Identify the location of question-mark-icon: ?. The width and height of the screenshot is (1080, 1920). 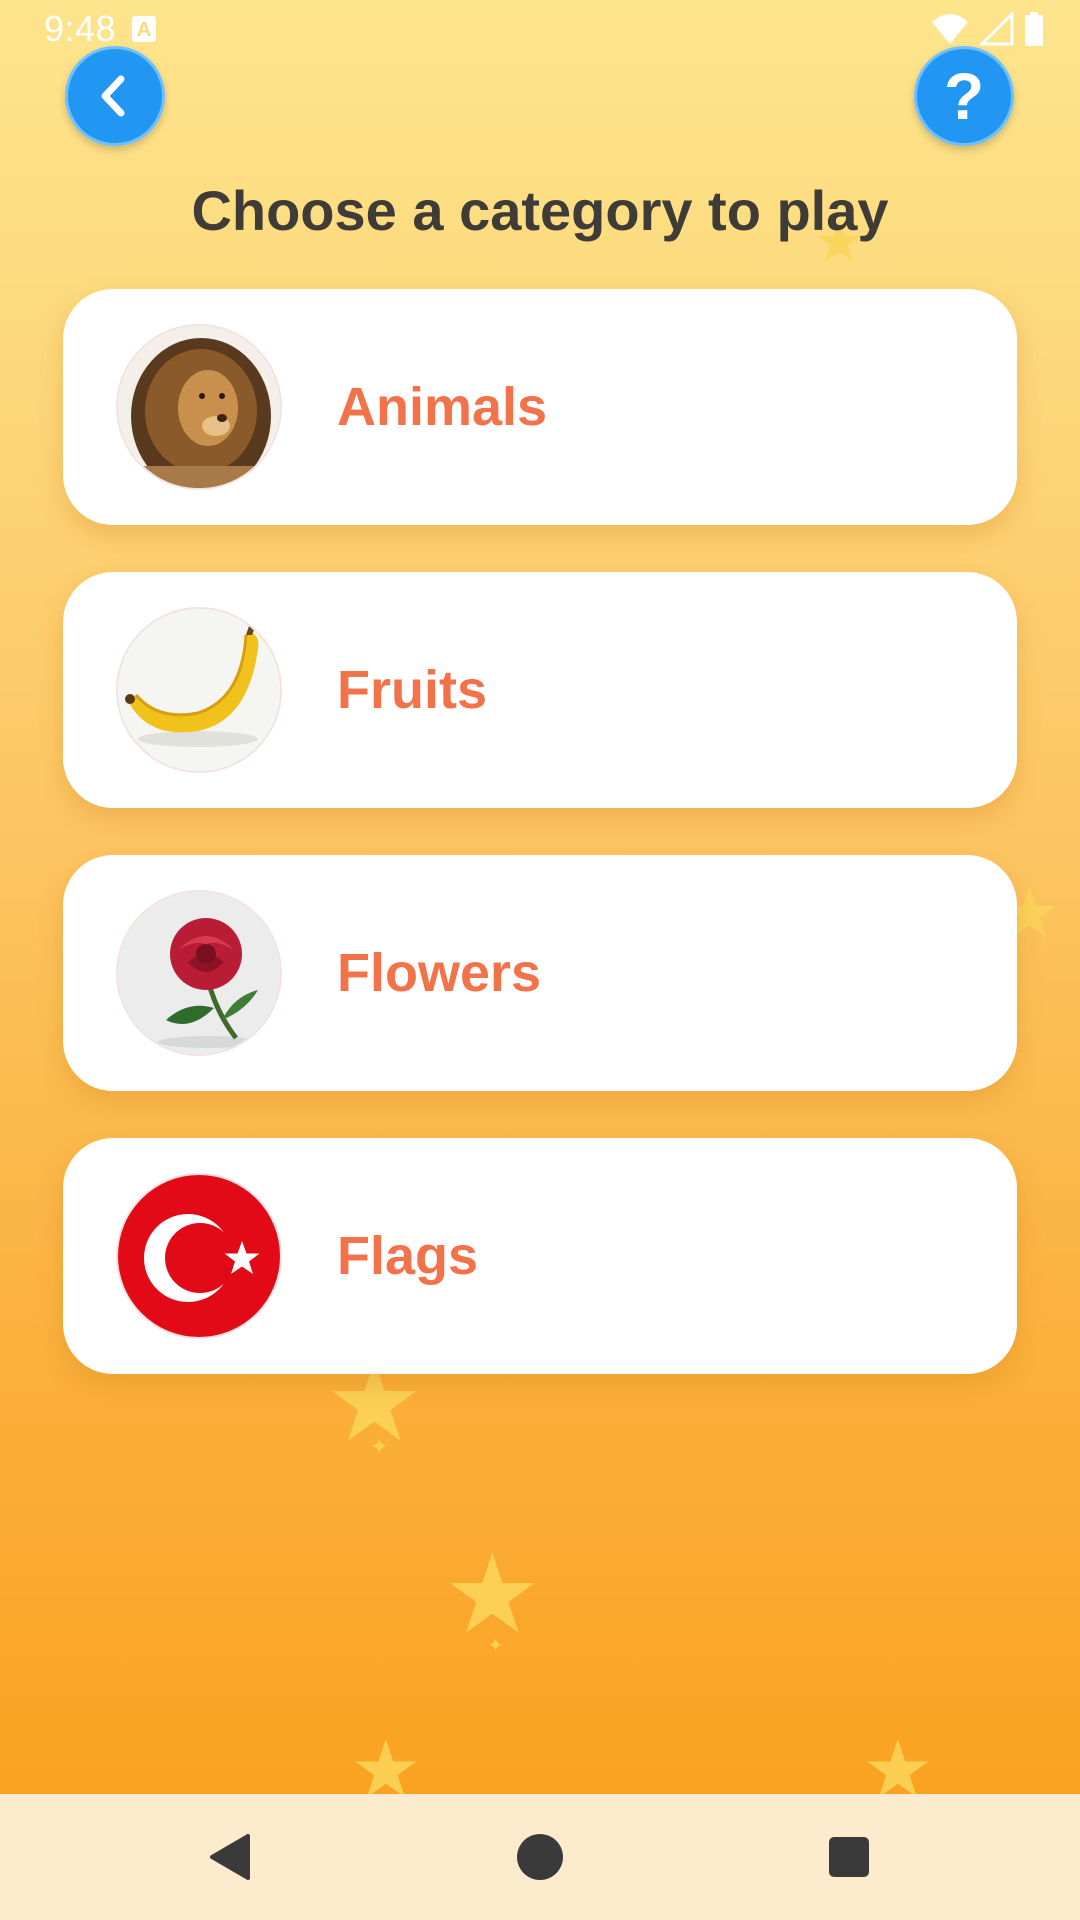
(964, 96).